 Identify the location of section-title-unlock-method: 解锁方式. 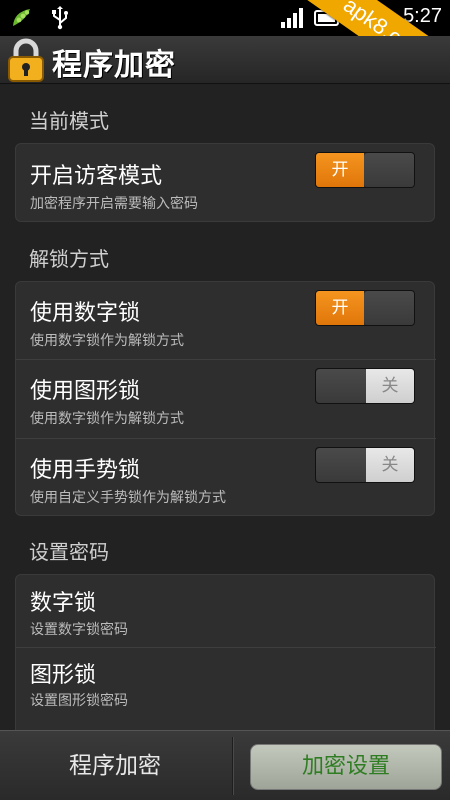
(69, 259).